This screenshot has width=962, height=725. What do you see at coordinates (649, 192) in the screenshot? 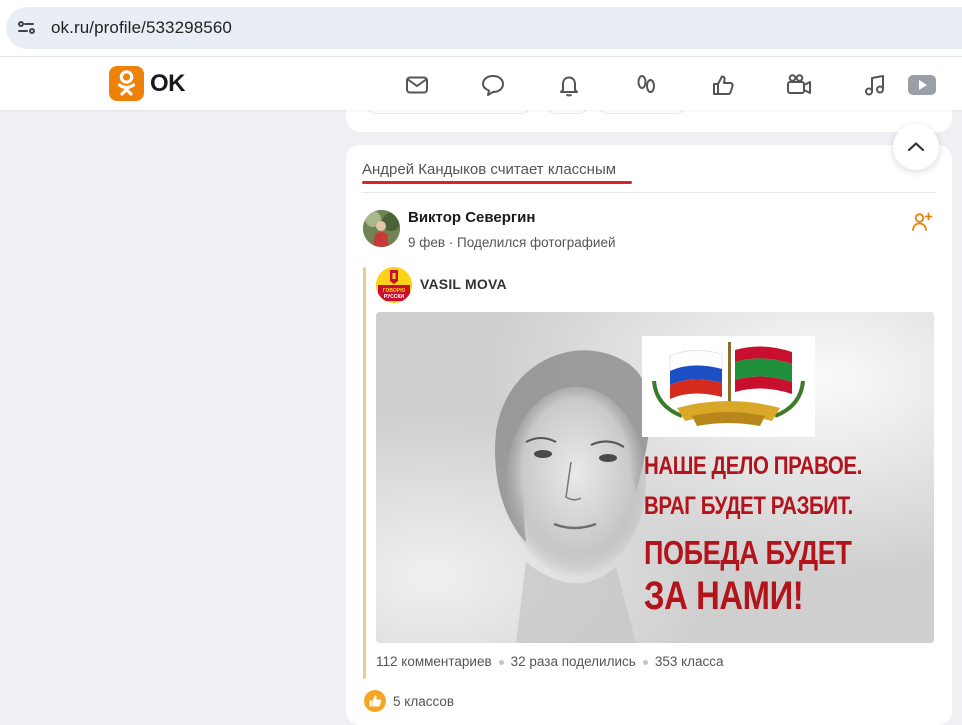
I see `divider` at bounding box center [649, 192].